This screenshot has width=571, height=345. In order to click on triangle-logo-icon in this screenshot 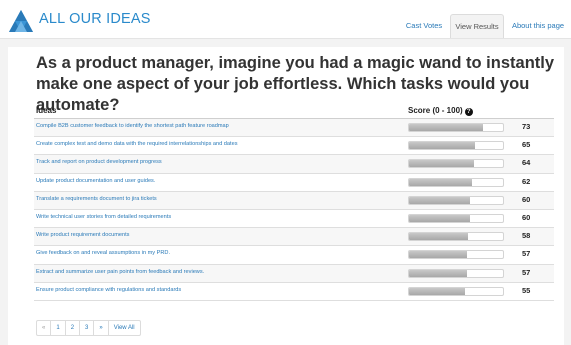, I will do `click(21, 22)`.